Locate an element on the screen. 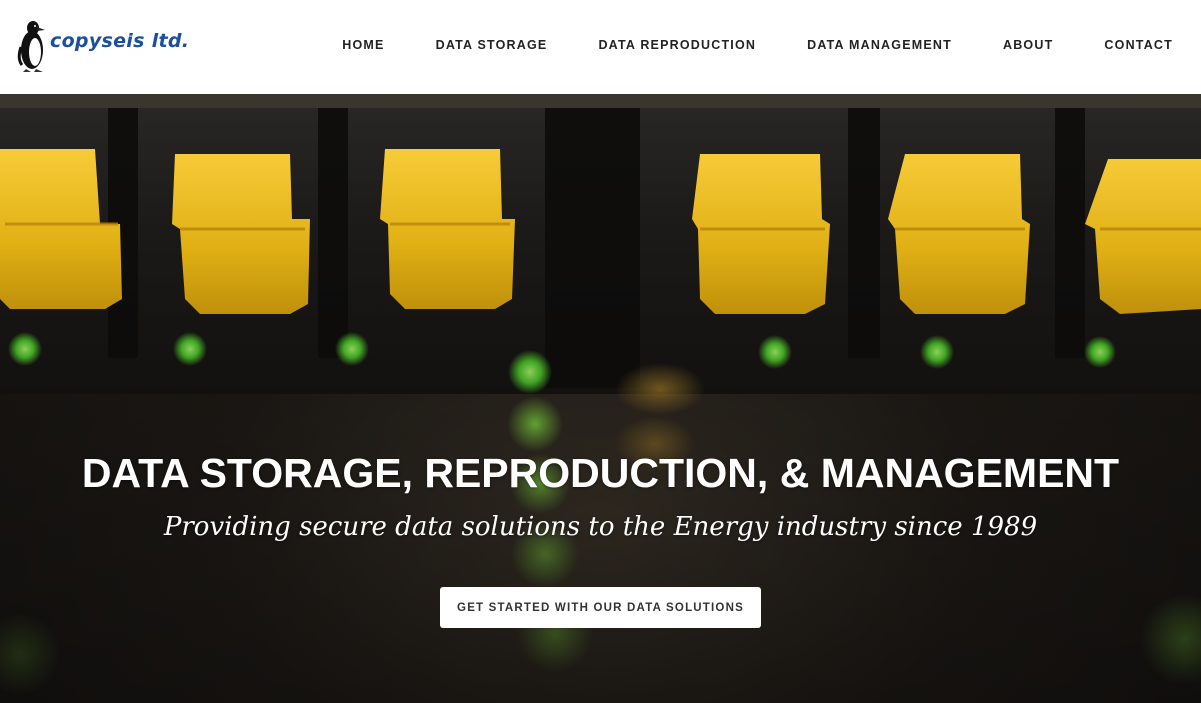 Image resolution: width=1201 pixels, height=703 pixels. nav-data-storage: DATA STORAGE is located at coordinates (492, 45).